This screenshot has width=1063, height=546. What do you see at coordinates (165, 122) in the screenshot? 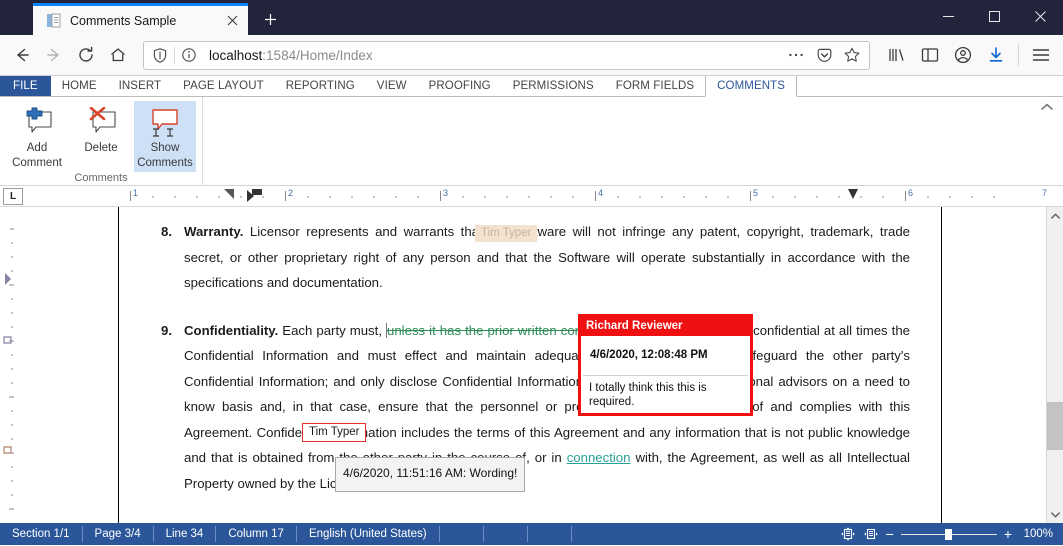
I see `show-comments-icon` at bounding box center [165, 122].